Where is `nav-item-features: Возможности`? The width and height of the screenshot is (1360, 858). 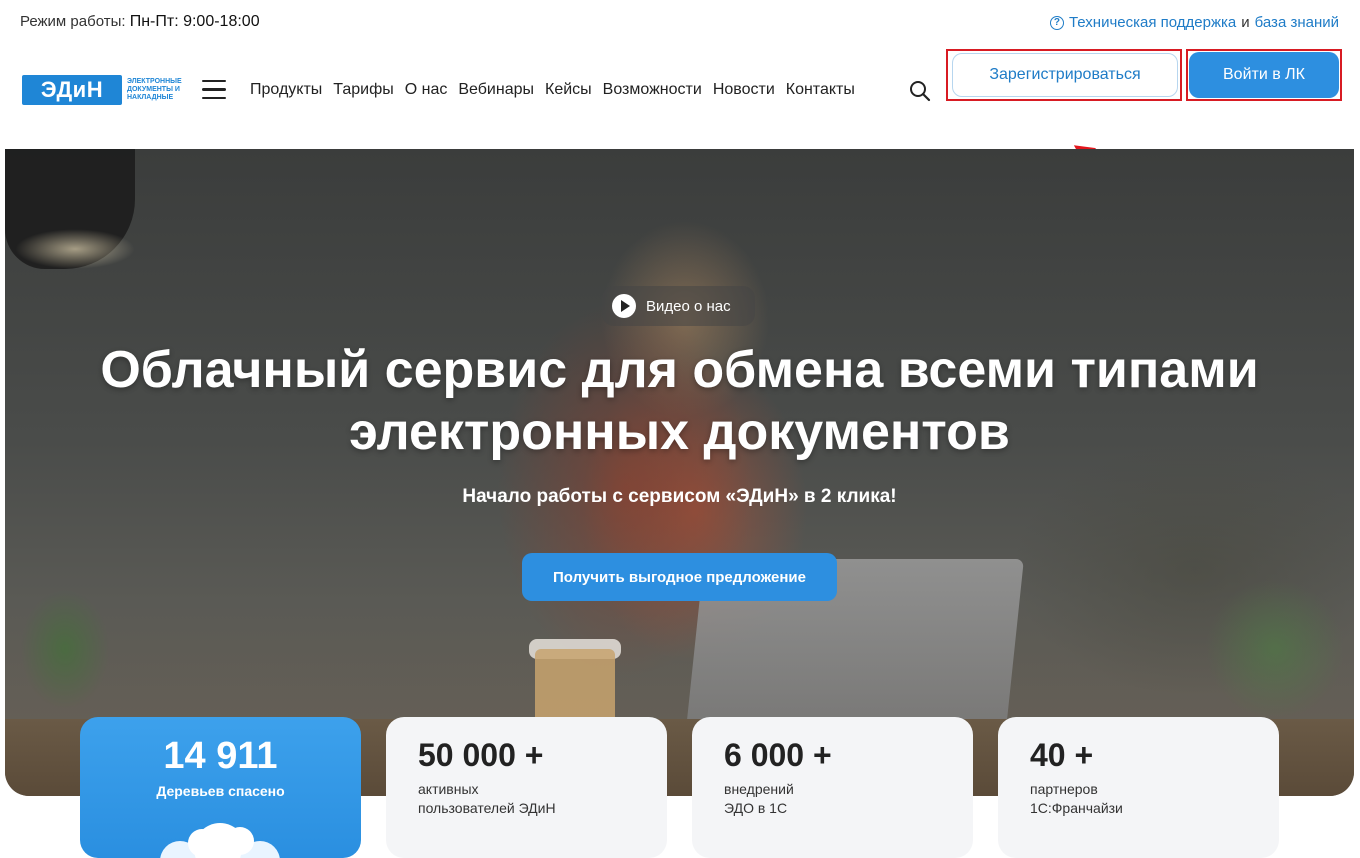 nav-item-features: Возможности is located at coordinates (652, 90).